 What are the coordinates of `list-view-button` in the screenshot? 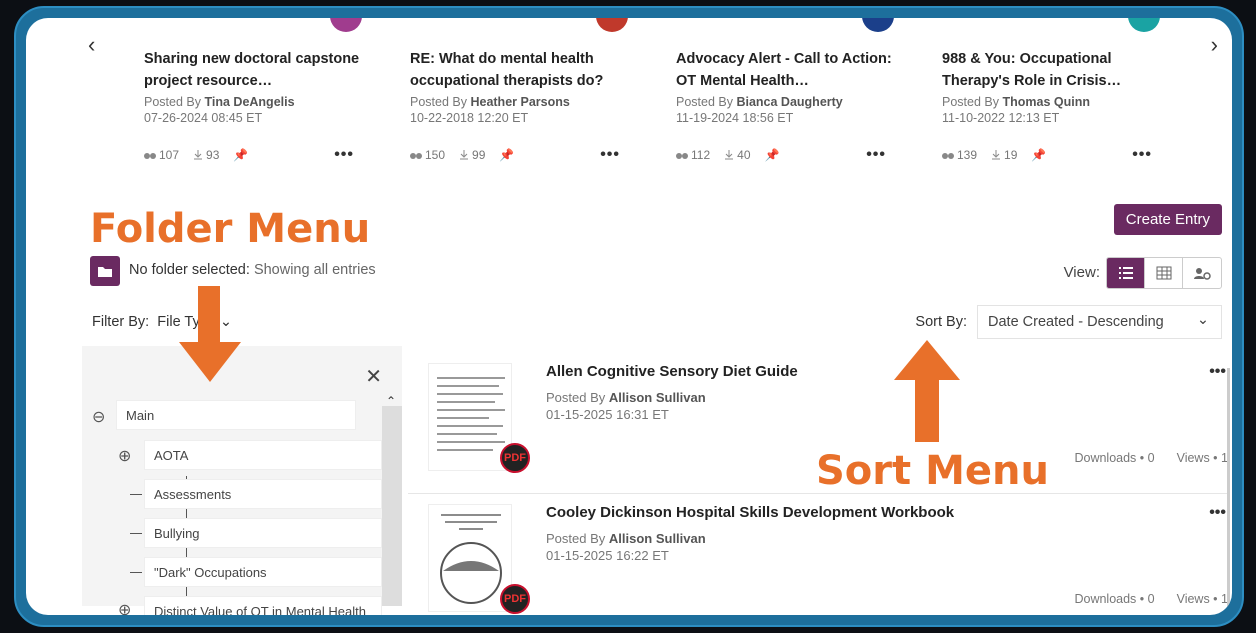 It's located at (1126, 273).